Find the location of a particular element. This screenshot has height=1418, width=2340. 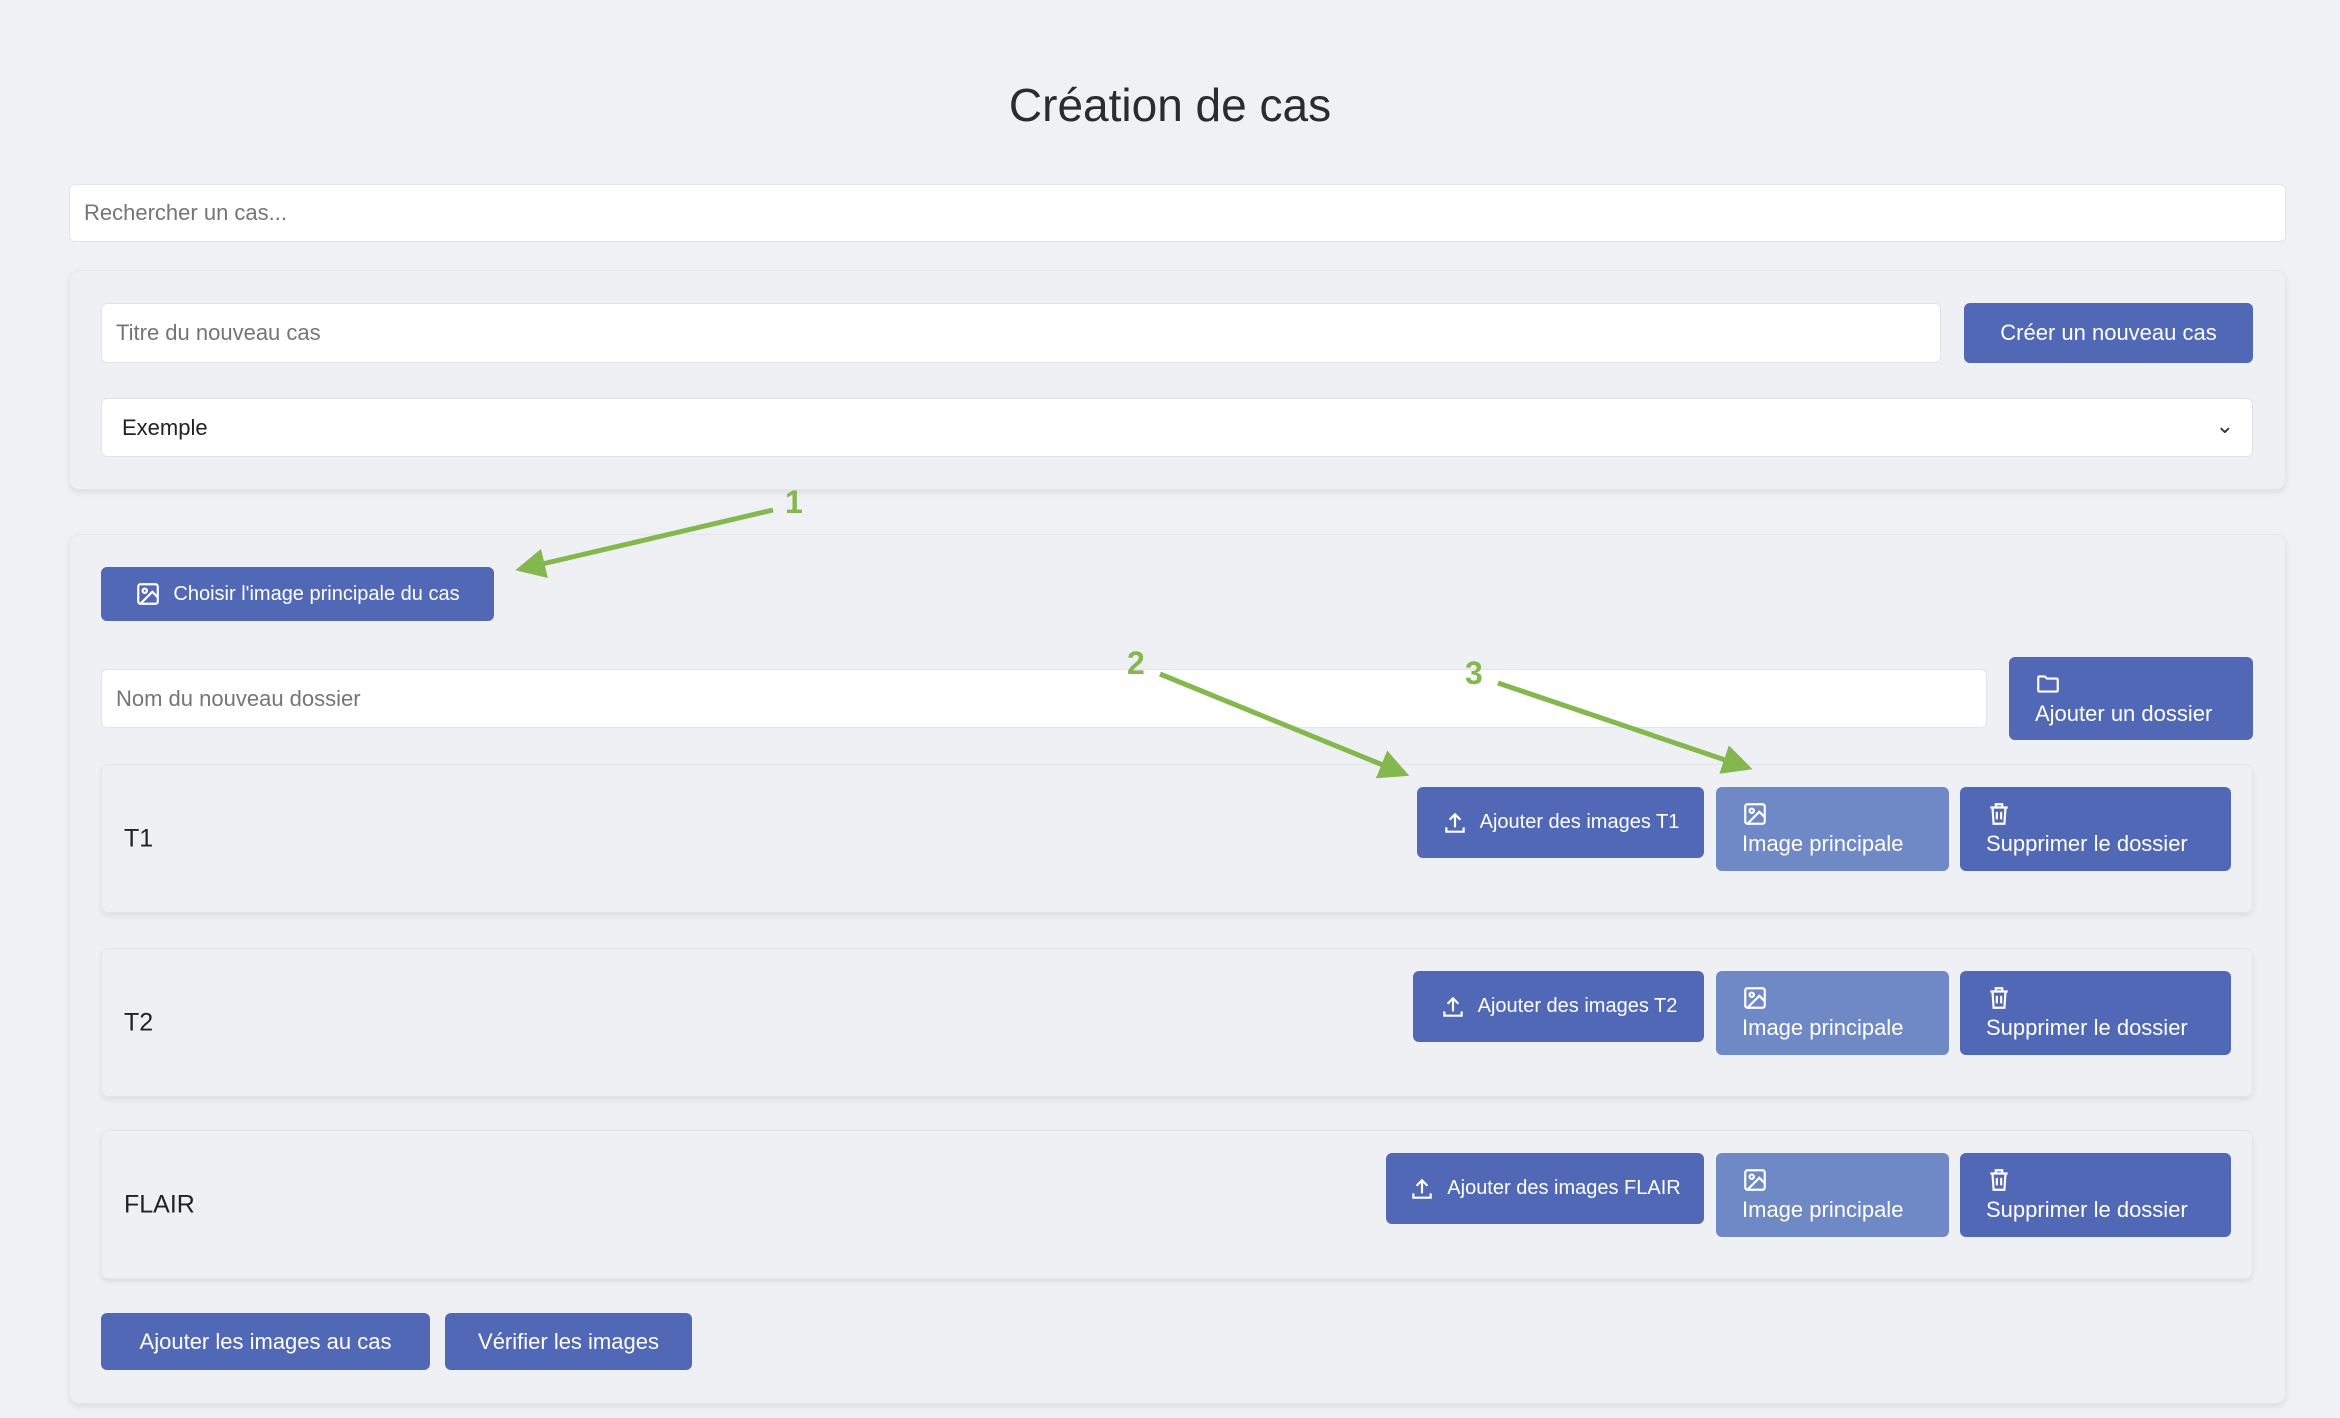

annotation-label-2: 2 is located at coordinates (1136, 663).